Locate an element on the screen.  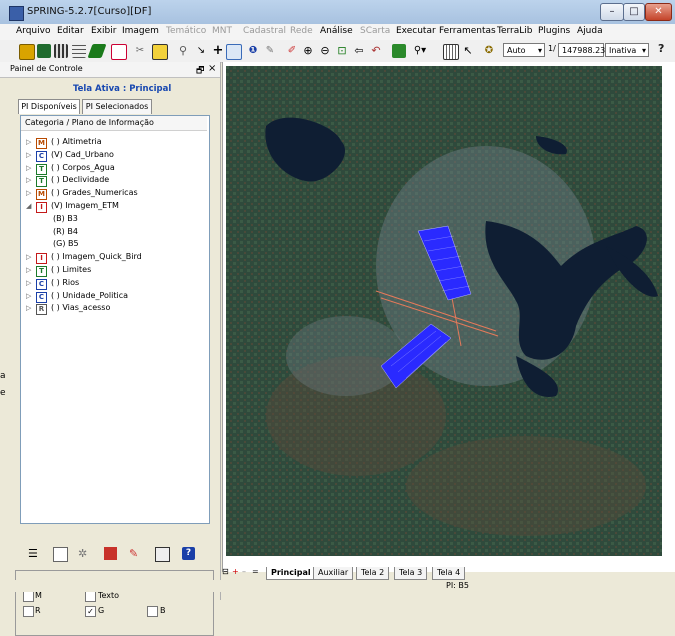
scissors-icon: ✂ is located at coordinates (140, 51).